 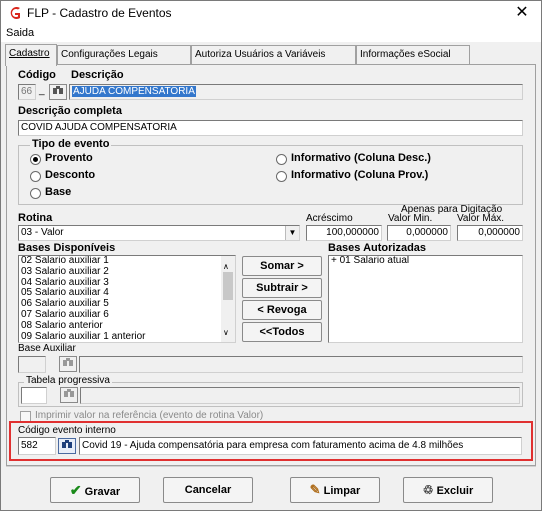 What do you see at coordinates (67, 430) in the screenshot?
I see `codigo-evento-interno-label: Código evento interno` at bounding box center [67, 430].